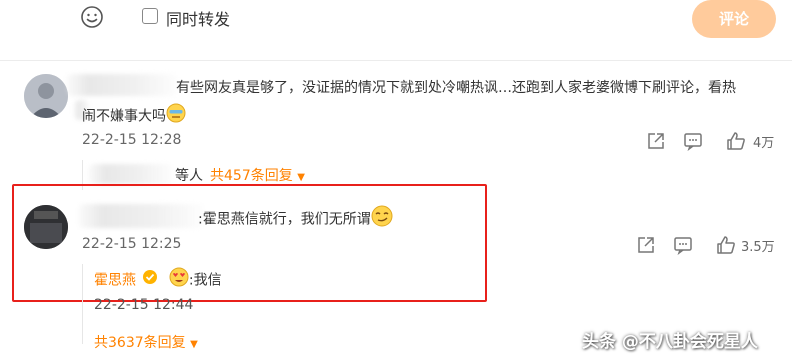  I want to click on view-replies-link: 共457条回复 ▼, so click(257, 175).